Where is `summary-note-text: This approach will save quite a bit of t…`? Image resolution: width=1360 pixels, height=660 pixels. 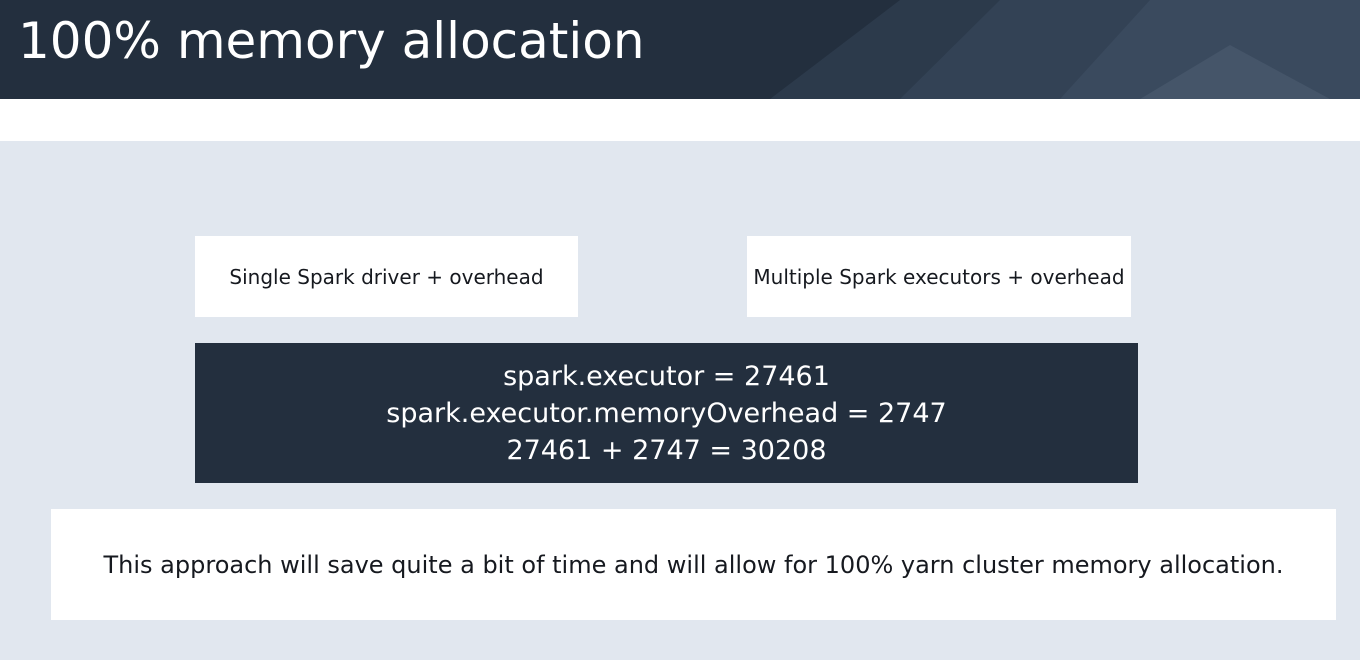
summary-note-text: This approach will save quite a bit of t… is located at coordinates (693, 564).